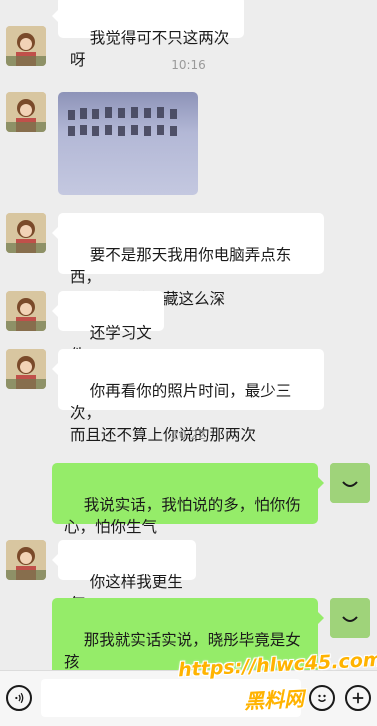  I want to click on message-bubble: 我觉得可不只这两次呀, so click(148, 34).